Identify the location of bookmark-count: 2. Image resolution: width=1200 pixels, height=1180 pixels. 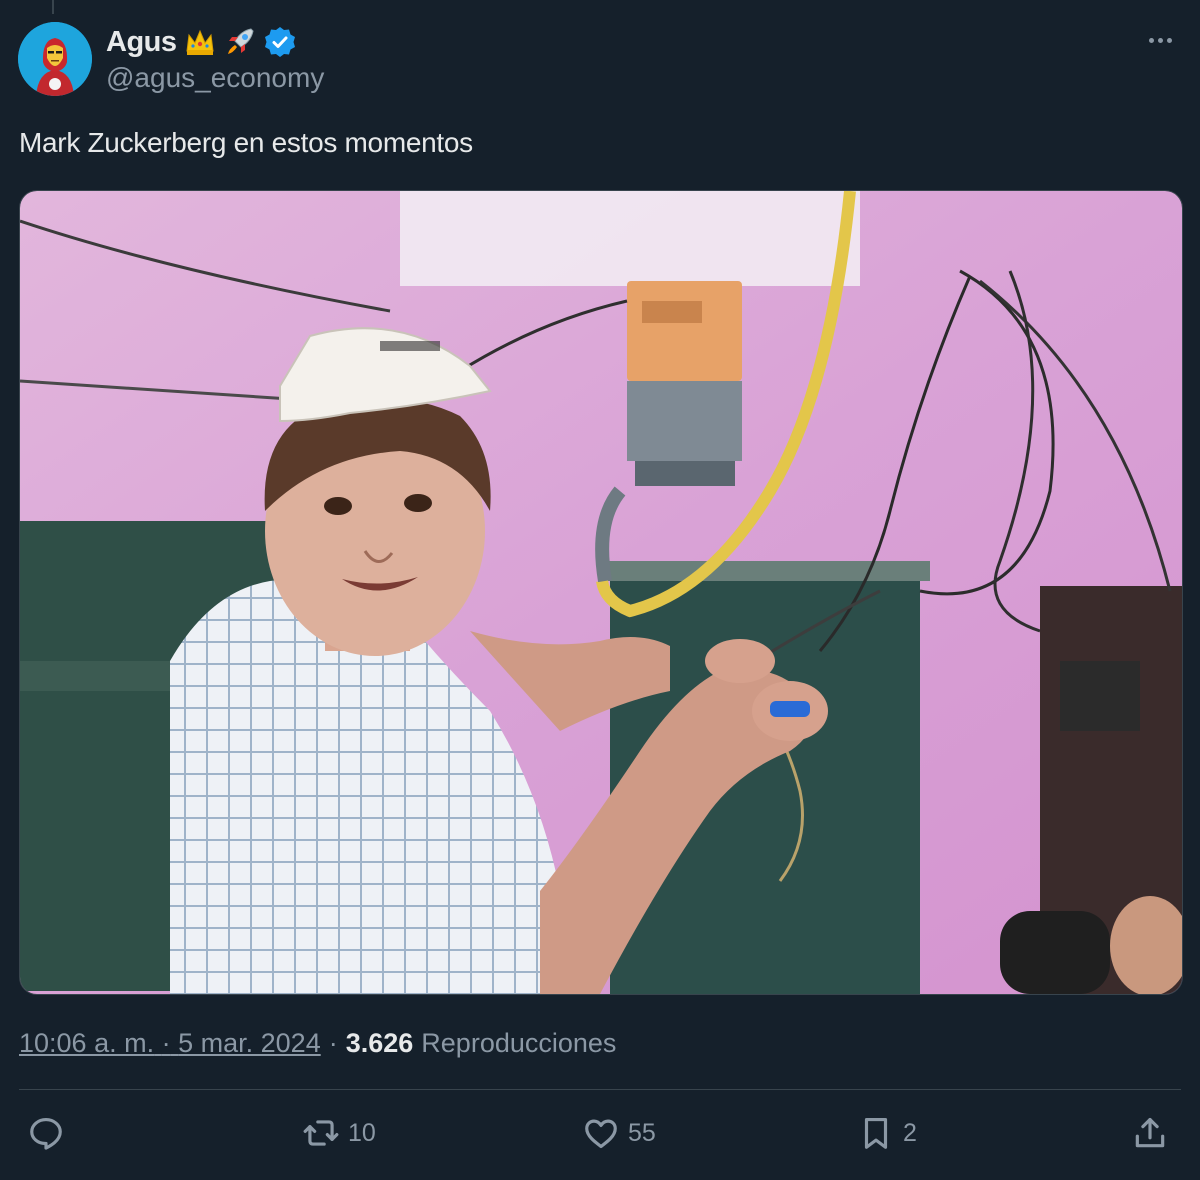
(910, 1132).